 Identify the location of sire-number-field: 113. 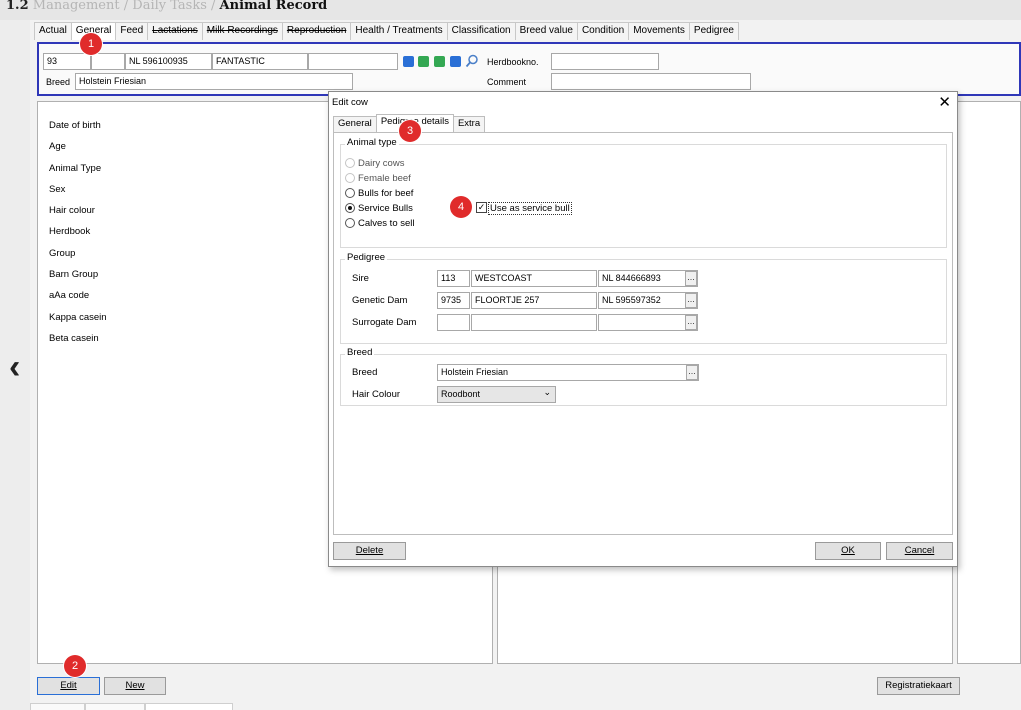
(453, 278).